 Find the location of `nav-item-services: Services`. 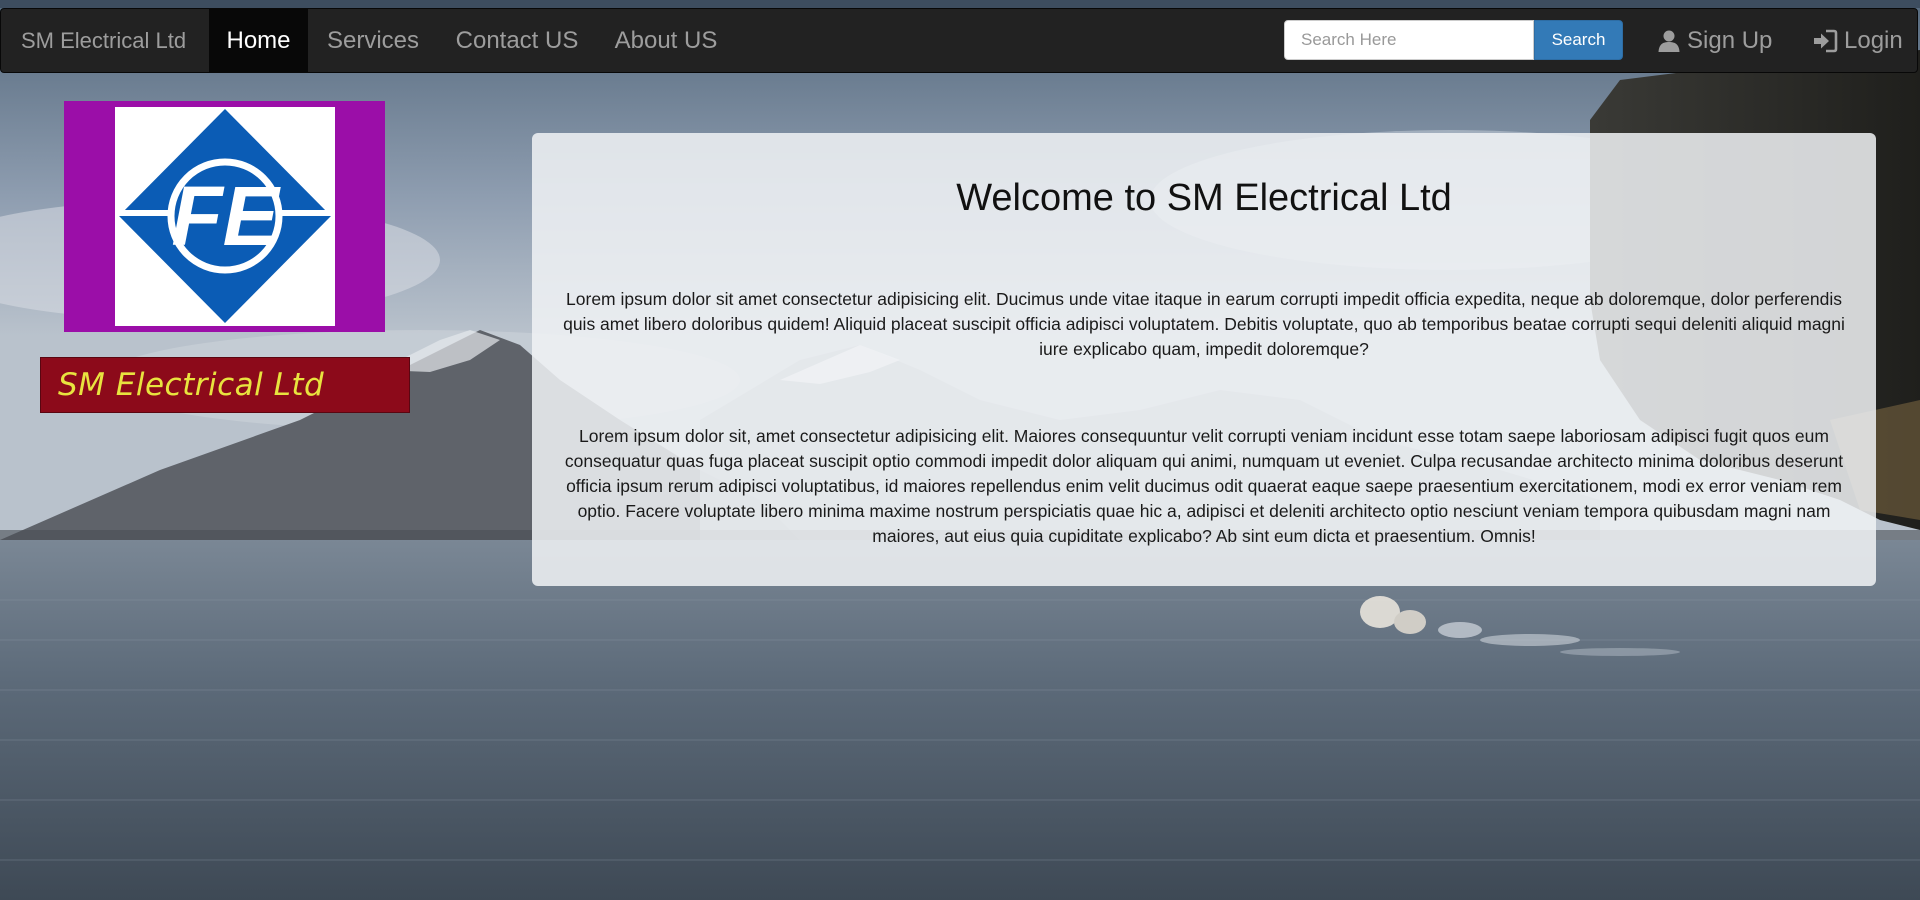

nav-item-services: Services is located at coordinates (373, 40).